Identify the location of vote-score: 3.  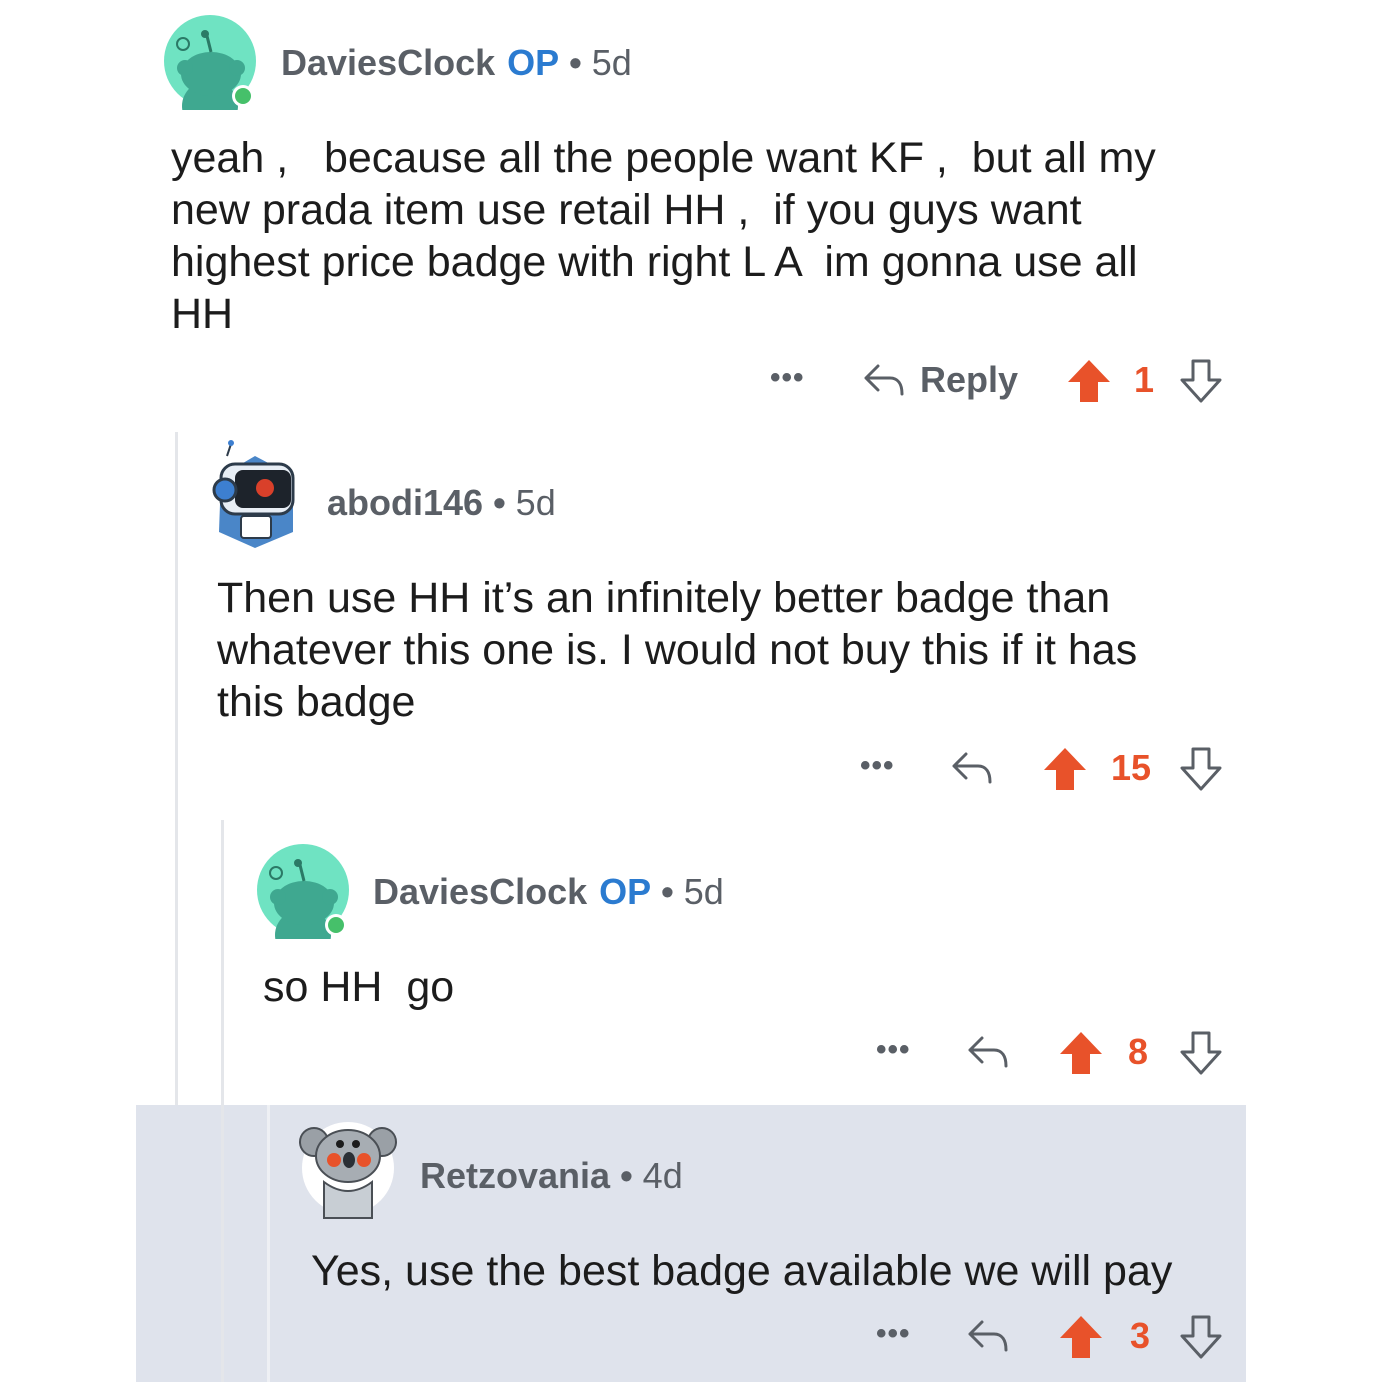
(1140, 1335).